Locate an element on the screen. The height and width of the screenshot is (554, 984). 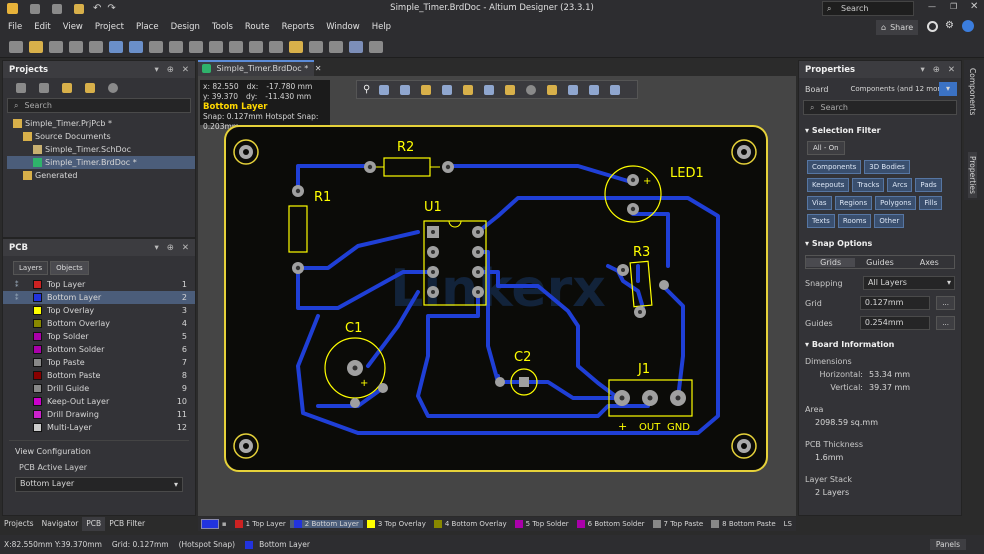
tab-layers: Layers is located at coordinates (31, 268).